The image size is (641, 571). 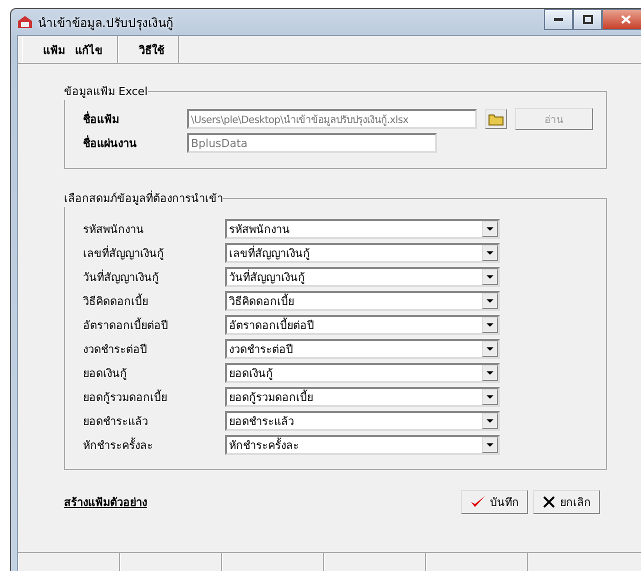 What do you see at coordinates (362, 277) in the screenshot?
I see `column-dropdown: วันที่สัญญาเงินกู้` at bounding box center [362, 277].